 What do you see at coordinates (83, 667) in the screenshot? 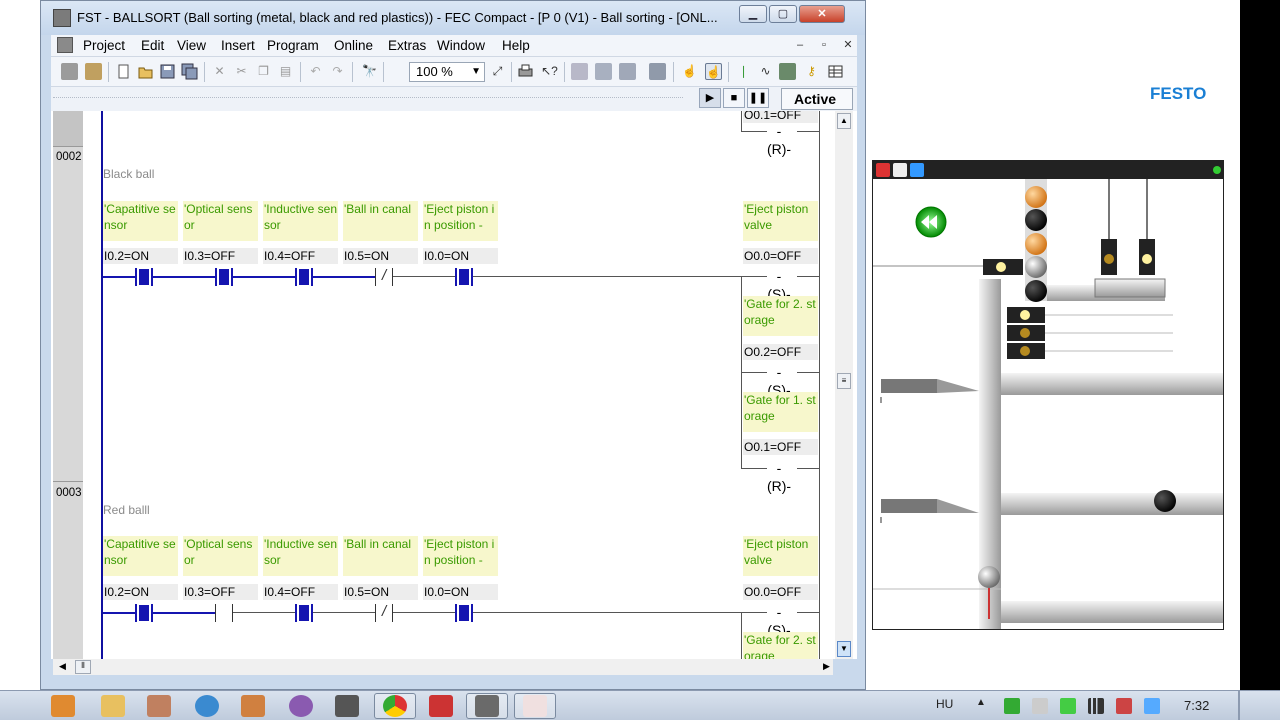
I see `scroll-thumb: ⦀` at bounding box center [83, 667].